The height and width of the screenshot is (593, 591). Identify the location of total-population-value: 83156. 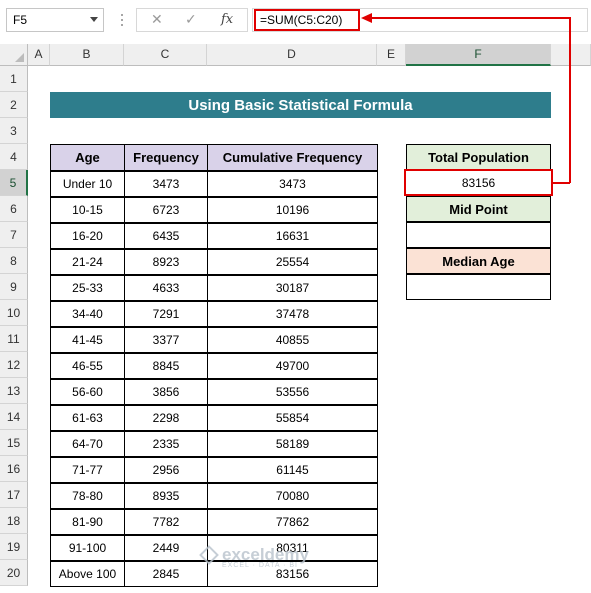
(478, 182).